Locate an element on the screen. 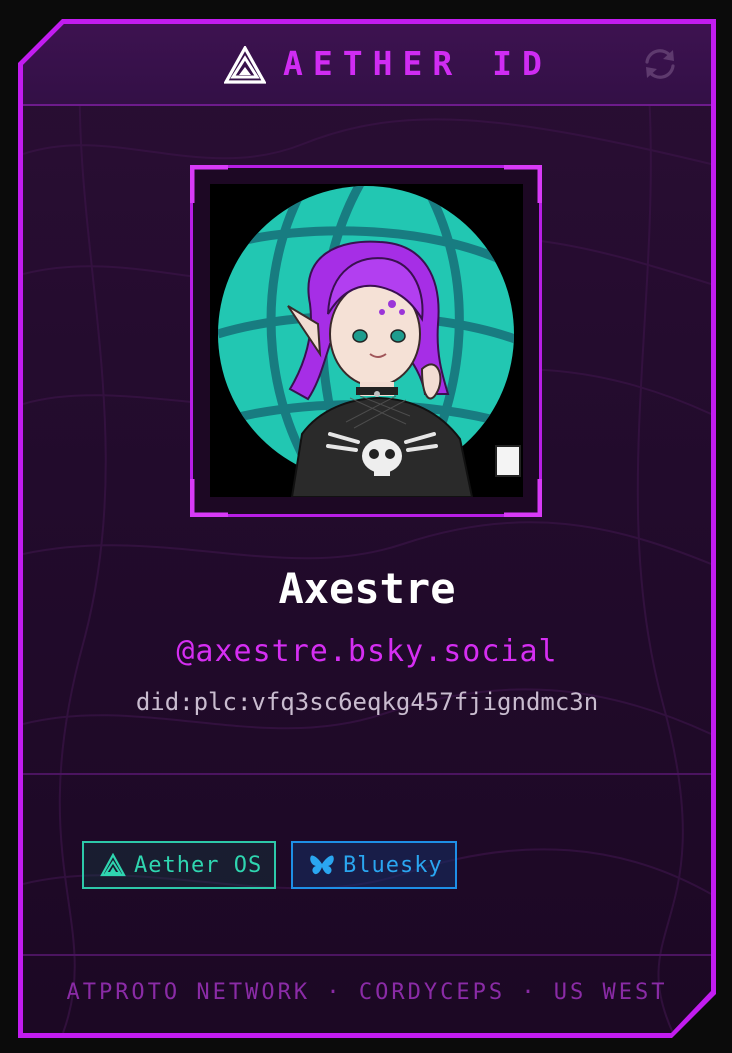 The height and width of the screenshot is (1053, 732). tag-bluesky: Bluesky is located at coordinates (374, 865).